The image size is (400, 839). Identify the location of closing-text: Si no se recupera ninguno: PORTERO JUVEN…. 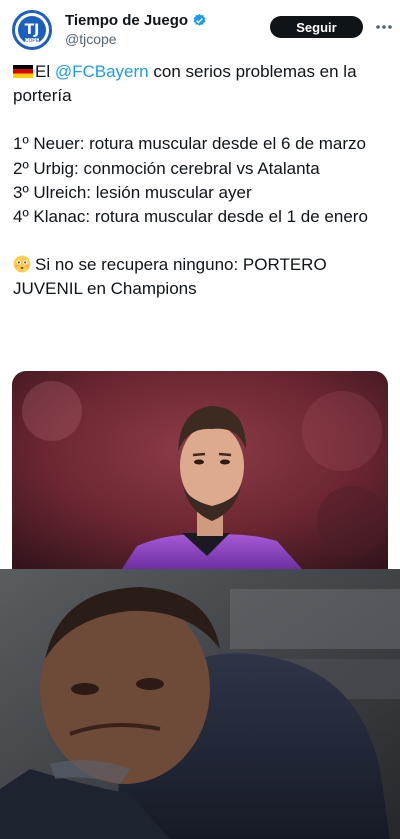
(170, 277).